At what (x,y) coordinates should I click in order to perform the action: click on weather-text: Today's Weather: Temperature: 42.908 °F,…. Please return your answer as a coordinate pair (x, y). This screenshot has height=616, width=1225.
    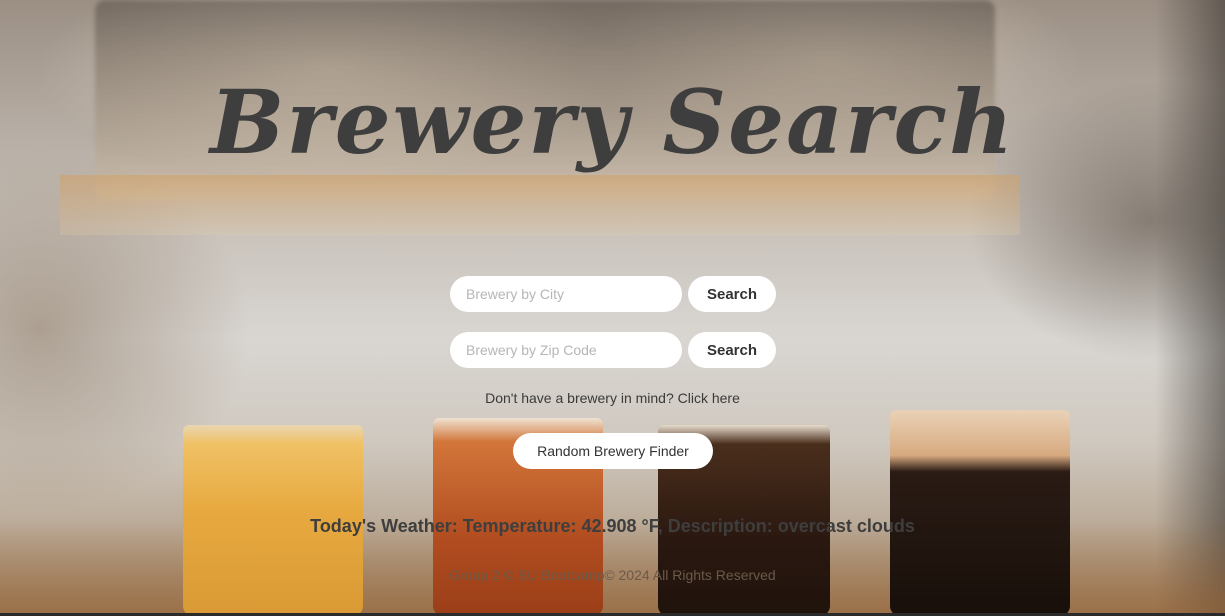
    Looking at the image, I should click on (612, 526).